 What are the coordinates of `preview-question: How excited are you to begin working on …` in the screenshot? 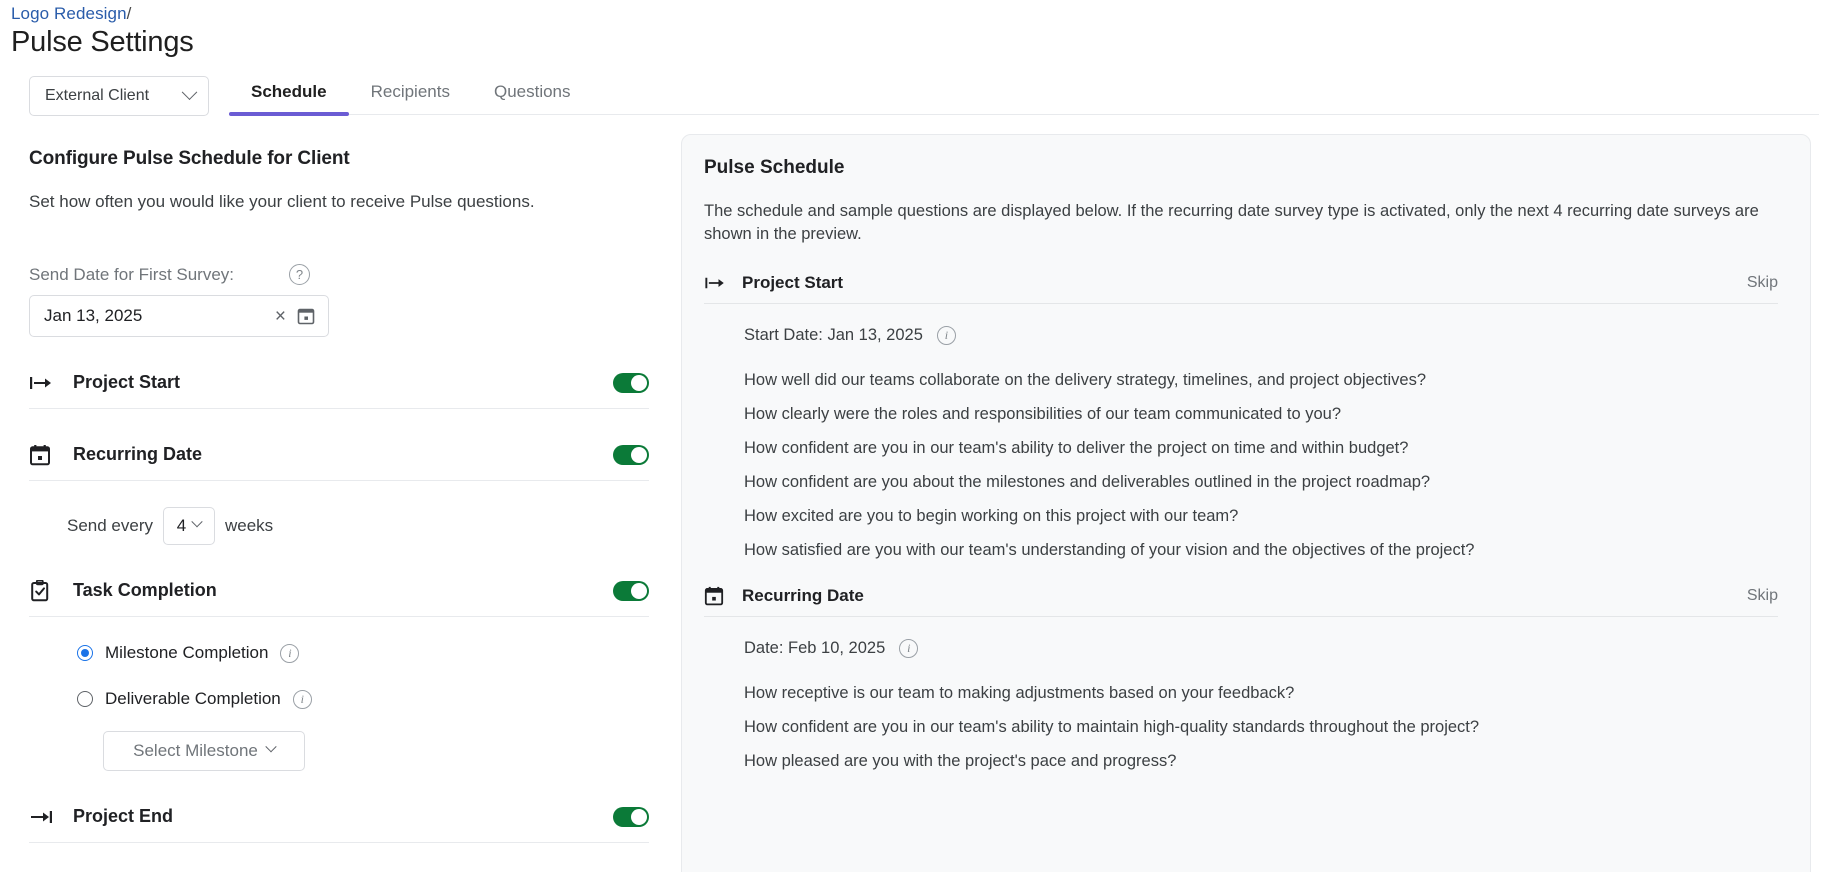 It's located at (991, 515).